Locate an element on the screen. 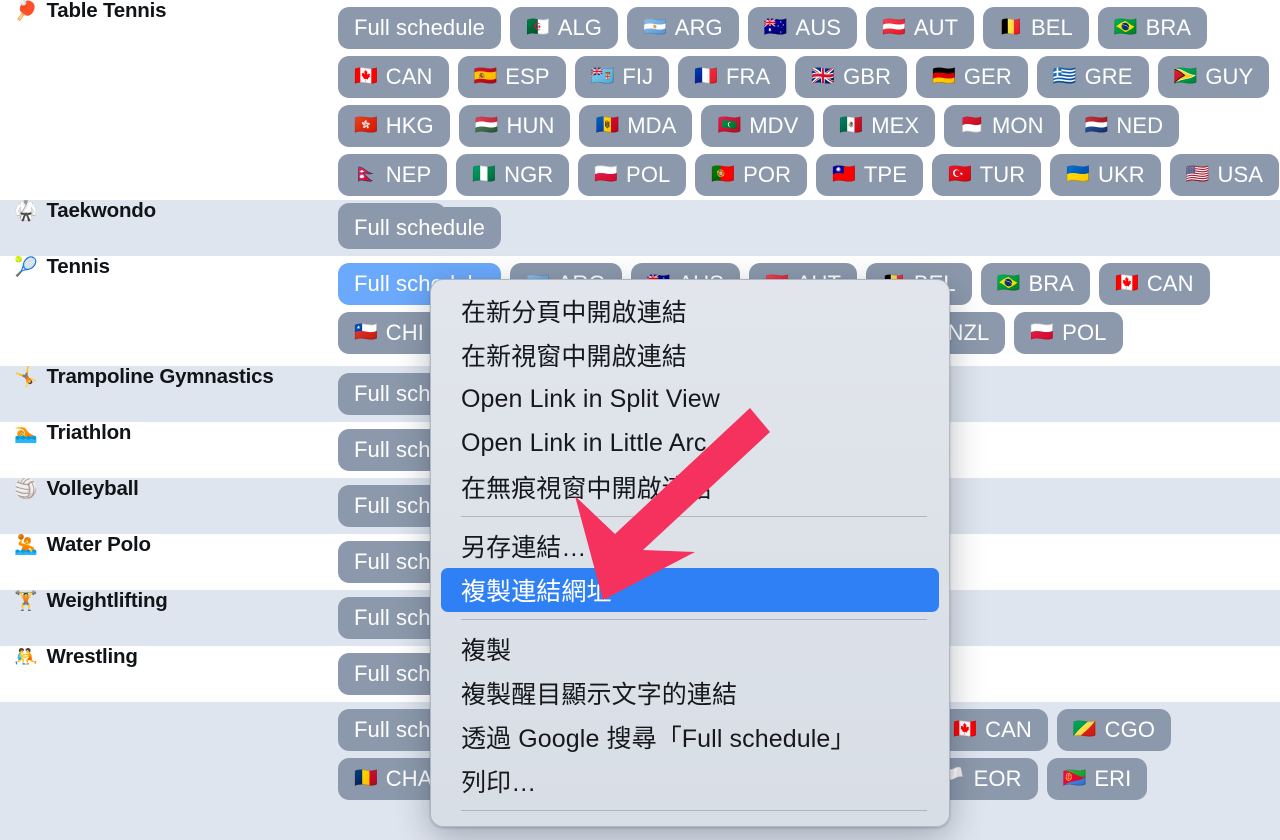 This screenshot has height=840, width=1280. country-chip: 🇫🇯 FIJ is located at coordinates (622, 77).